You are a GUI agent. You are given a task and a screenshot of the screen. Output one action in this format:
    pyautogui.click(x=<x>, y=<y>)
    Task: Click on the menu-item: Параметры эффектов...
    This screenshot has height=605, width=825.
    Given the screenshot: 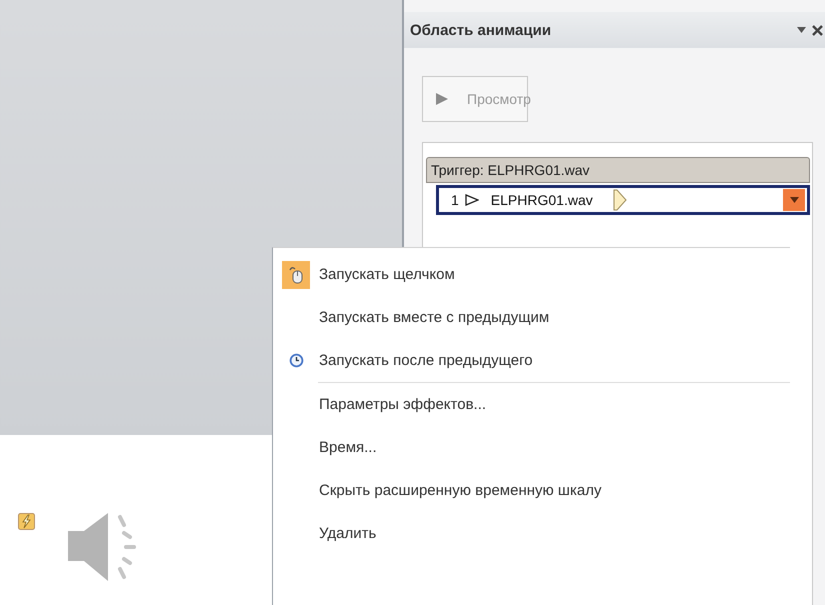 What is the action you would take?
    pyautogui.click(x=531, y=404)
    